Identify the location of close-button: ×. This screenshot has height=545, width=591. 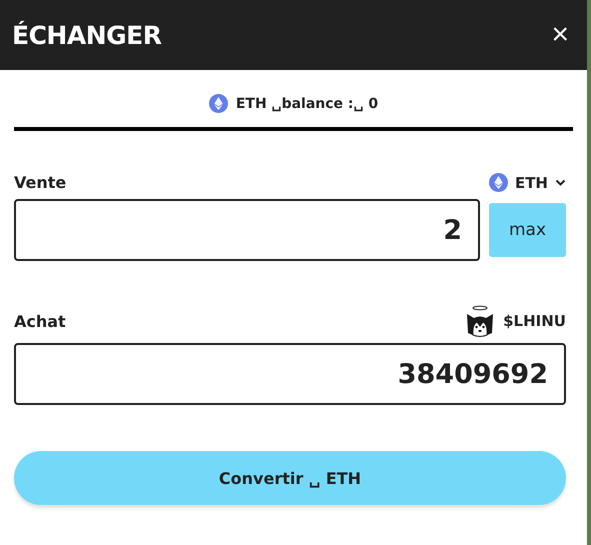
(560, 35).